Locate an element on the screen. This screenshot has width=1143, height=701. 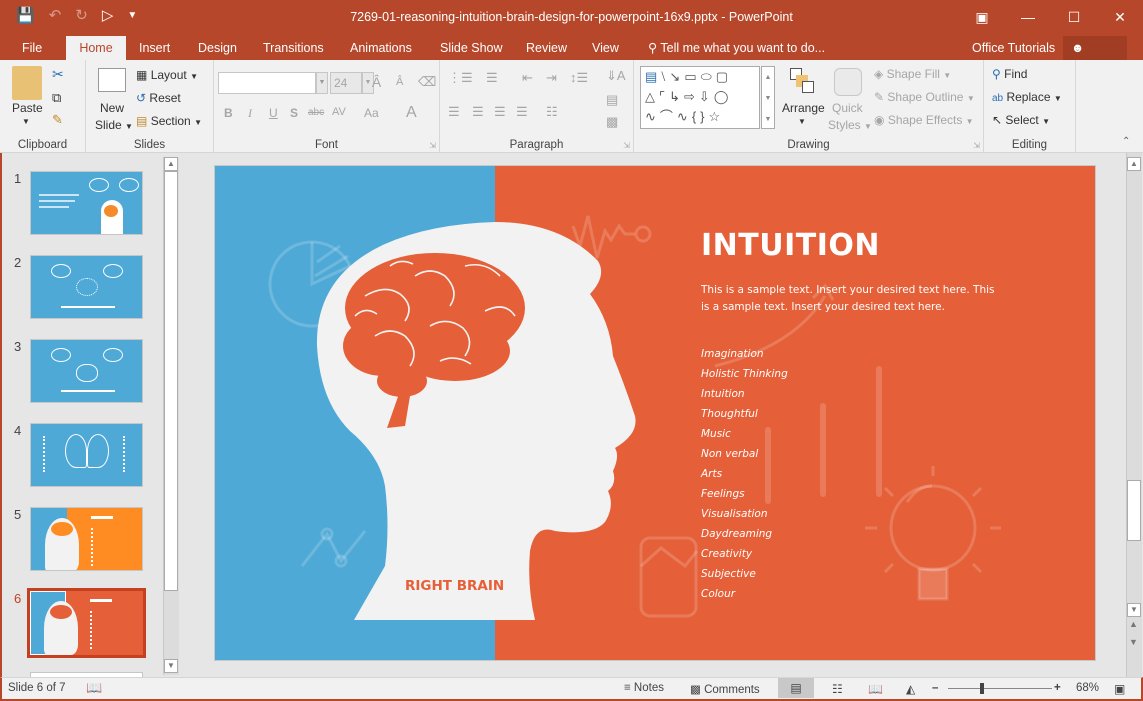
shape-fill-button: ◈ Shape Fill ▼ is located at coordinates (912, 74).